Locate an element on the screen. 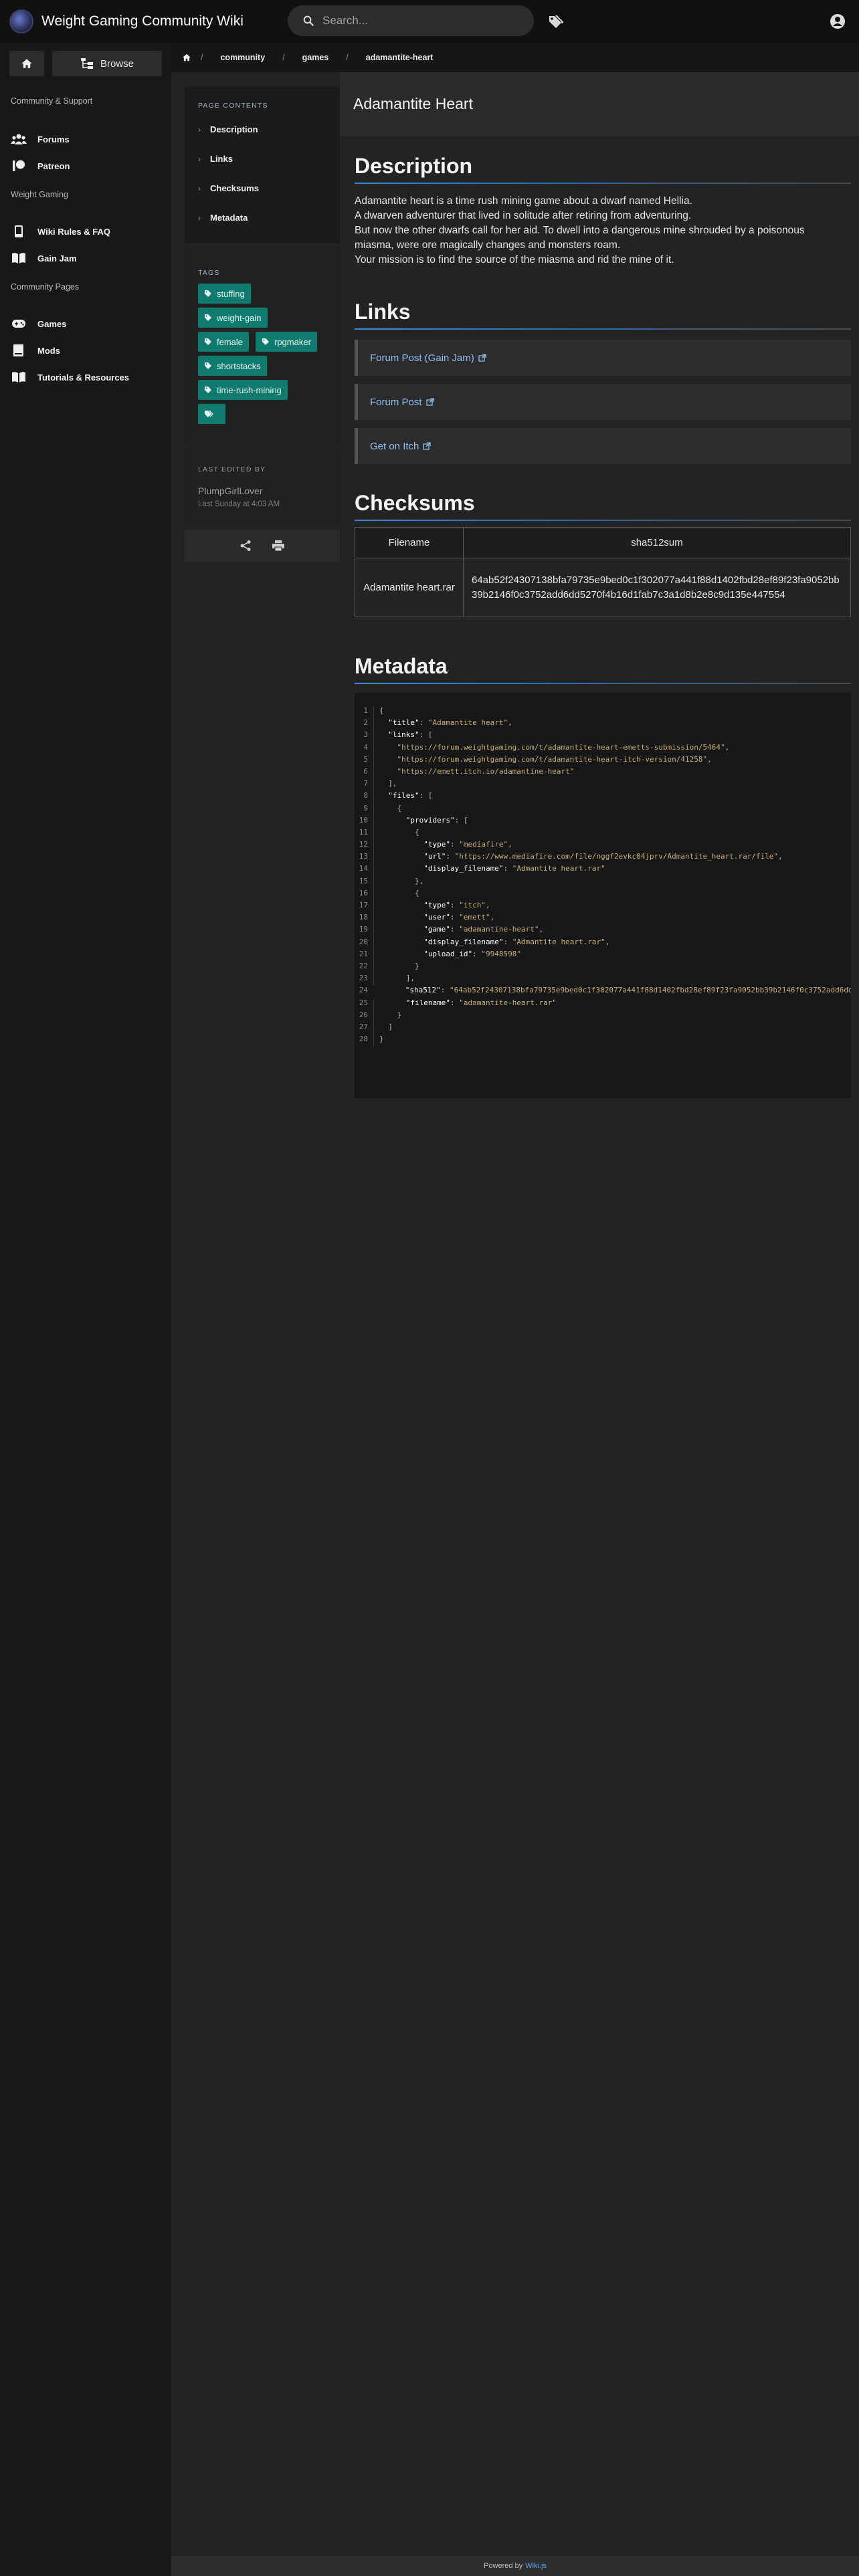  code-text: "user": "emett", is located at coordinates (459, 917).